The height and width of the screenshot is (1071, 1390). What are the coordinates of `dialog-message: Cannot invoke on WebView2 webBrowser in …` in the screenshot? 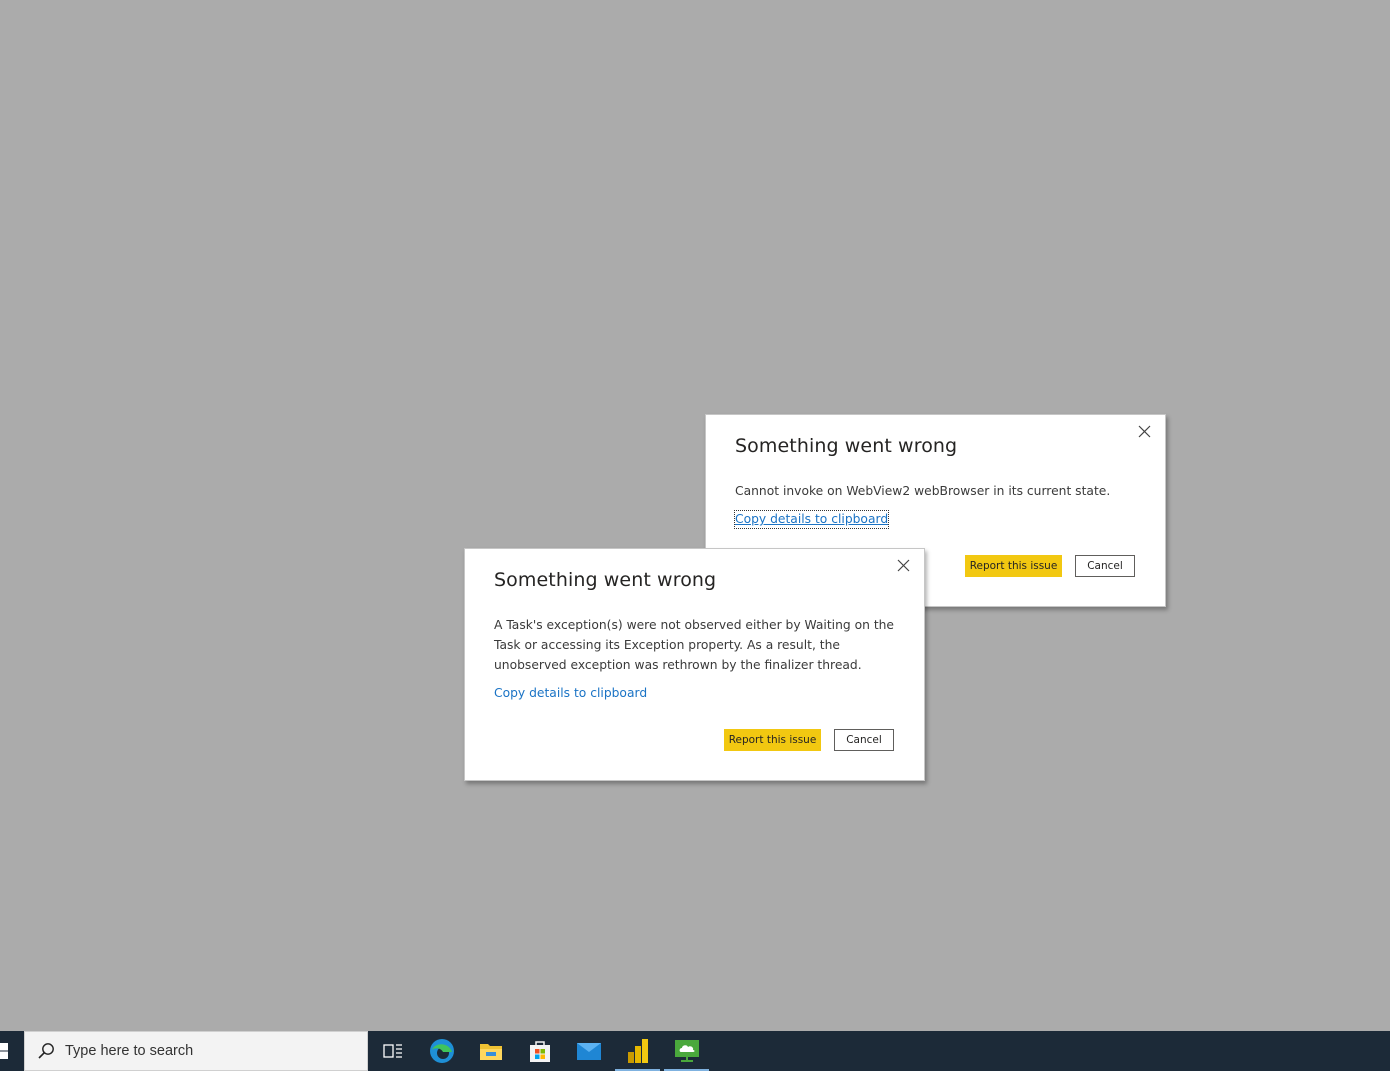 It's located at (923, 491).